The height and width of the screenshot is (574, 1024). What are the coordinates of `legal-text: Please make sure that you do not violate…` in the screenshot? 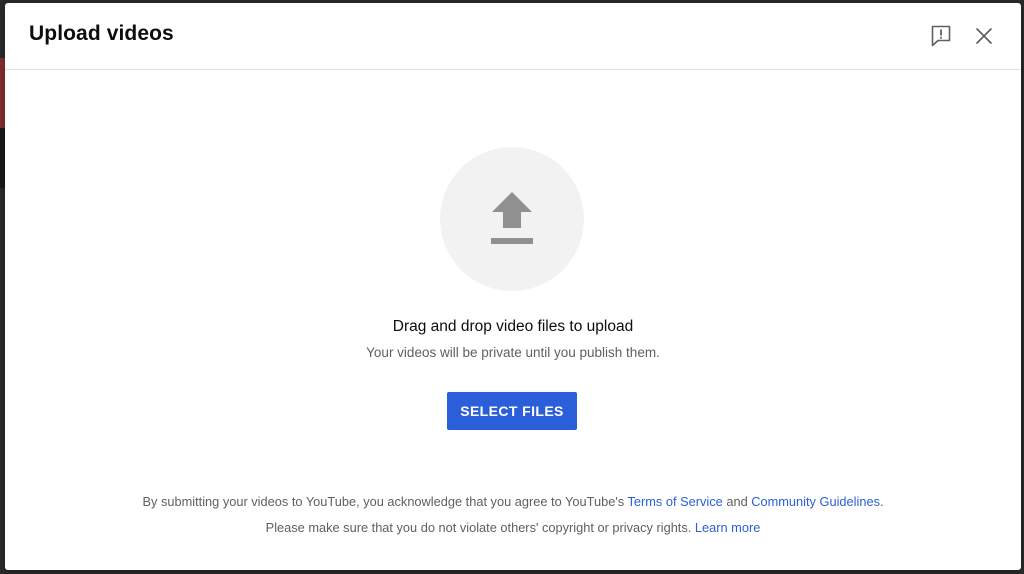 It's located at (480, 527).